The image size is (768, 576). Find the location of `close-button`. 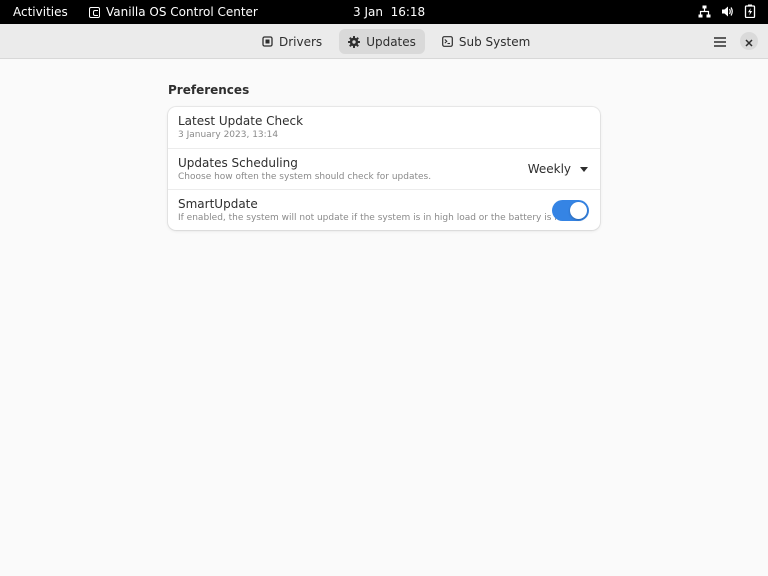

close-button is located at coordinates (749, 41).